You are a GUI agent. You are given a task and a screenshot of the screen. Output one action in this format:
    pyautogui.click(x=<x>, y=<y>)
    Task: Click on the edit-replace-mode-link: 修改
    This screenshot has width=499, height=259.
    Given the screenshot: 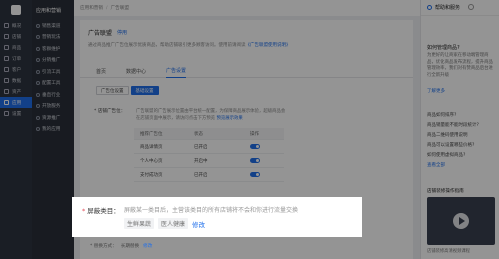 What is the action you would take?
    pyautogui.click(x=147, y=246)
    